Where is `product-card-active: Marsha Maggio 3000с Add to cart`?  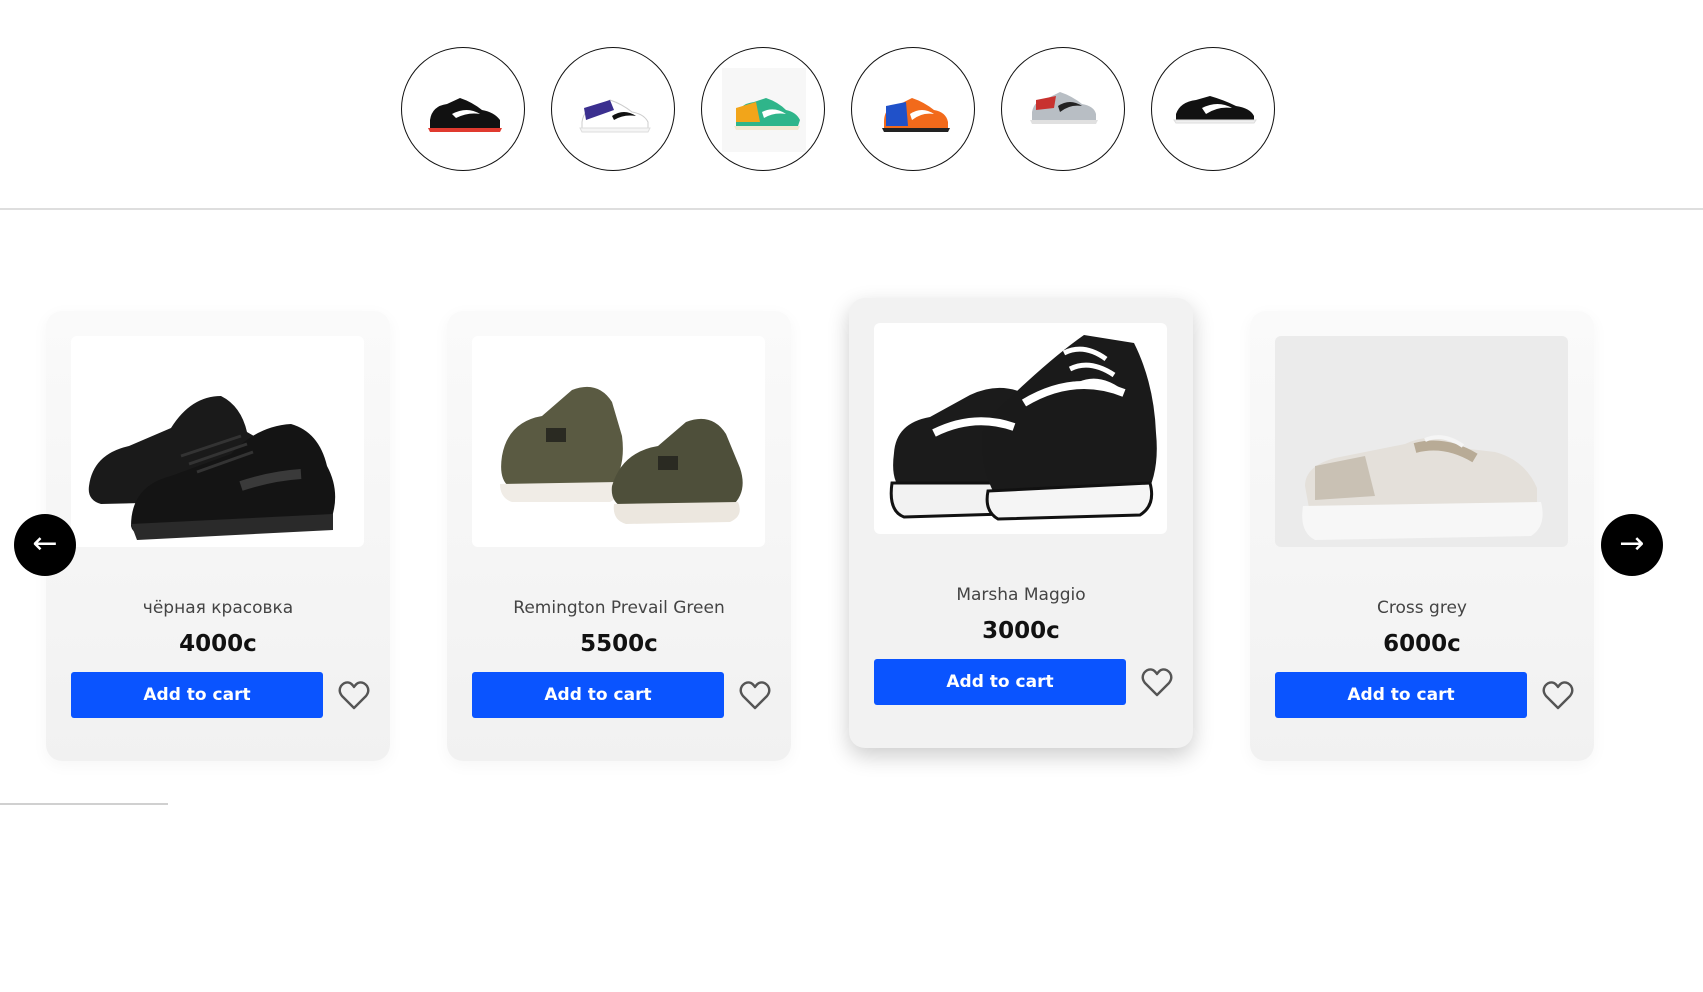 product-card-active: Marsha Maggio 3000с Add to cart is located at coordinates (1021, 523).